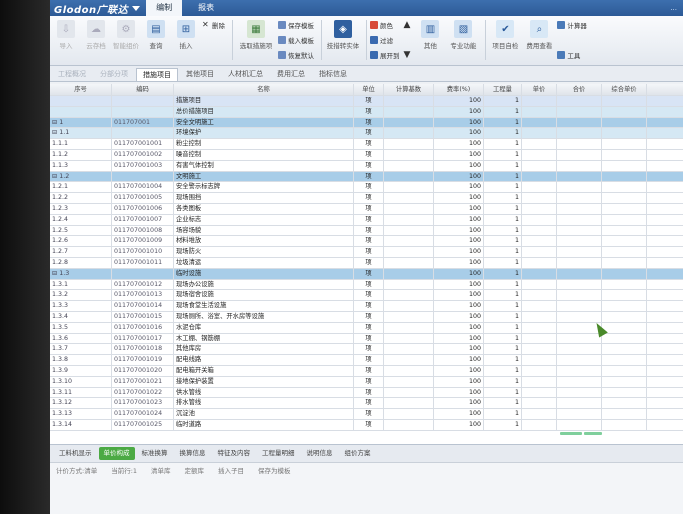  Describe the element at coordinates (366, 274) in the screenshot. I see `table-row: ⊟ 1.3 临时设施项 100 1` at that location.